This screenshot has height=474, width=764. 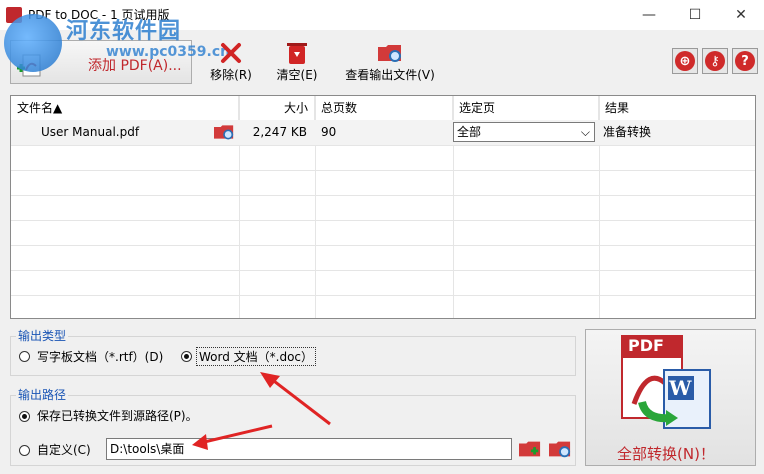 What do you see at coordinates (261, 411) in the screenshot?
I see `annotation-arrows` at bounding box center [261, 411].